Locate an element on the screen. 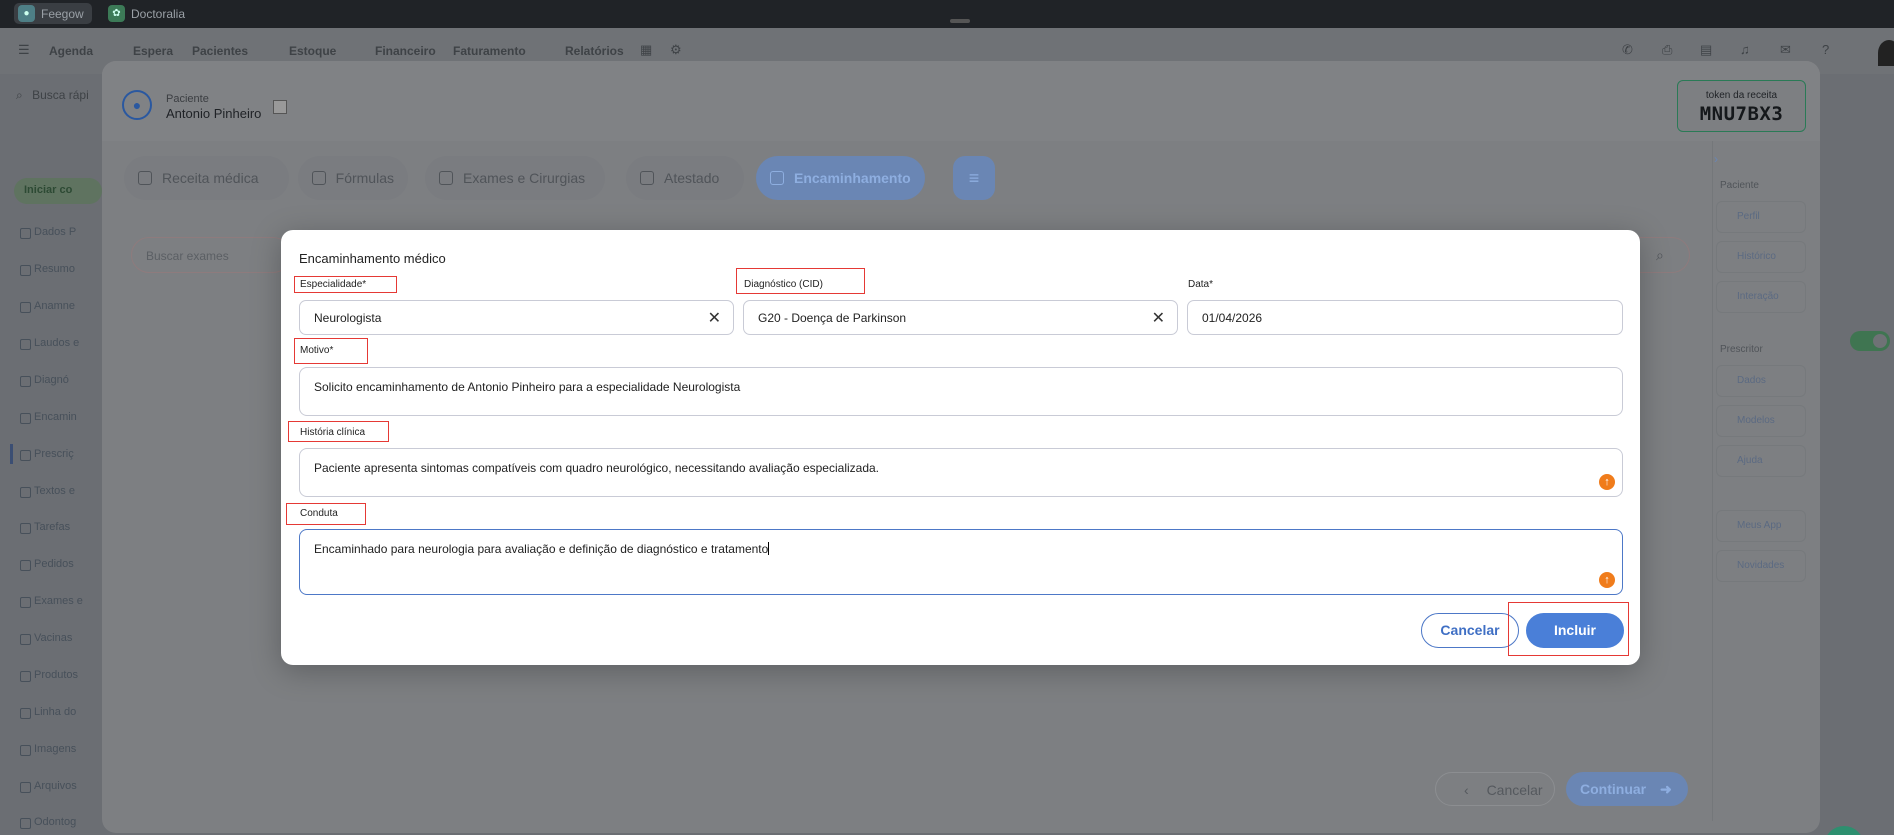  tab-label: Doctoralia is located at coordinates (158, 13).